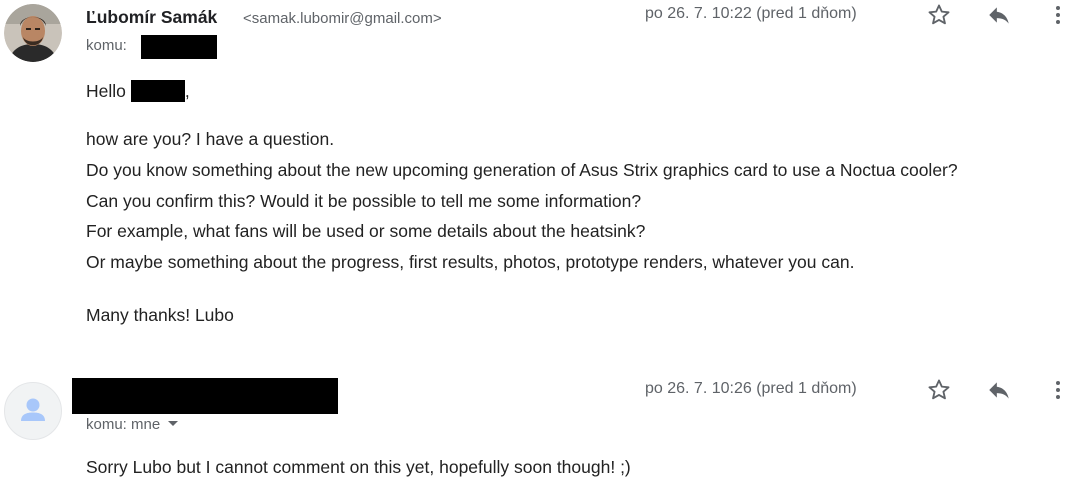 This screenshot has height=484, width=1074. I want to click on signoff-line: Many thanks! Lubo, so click(160, 315).